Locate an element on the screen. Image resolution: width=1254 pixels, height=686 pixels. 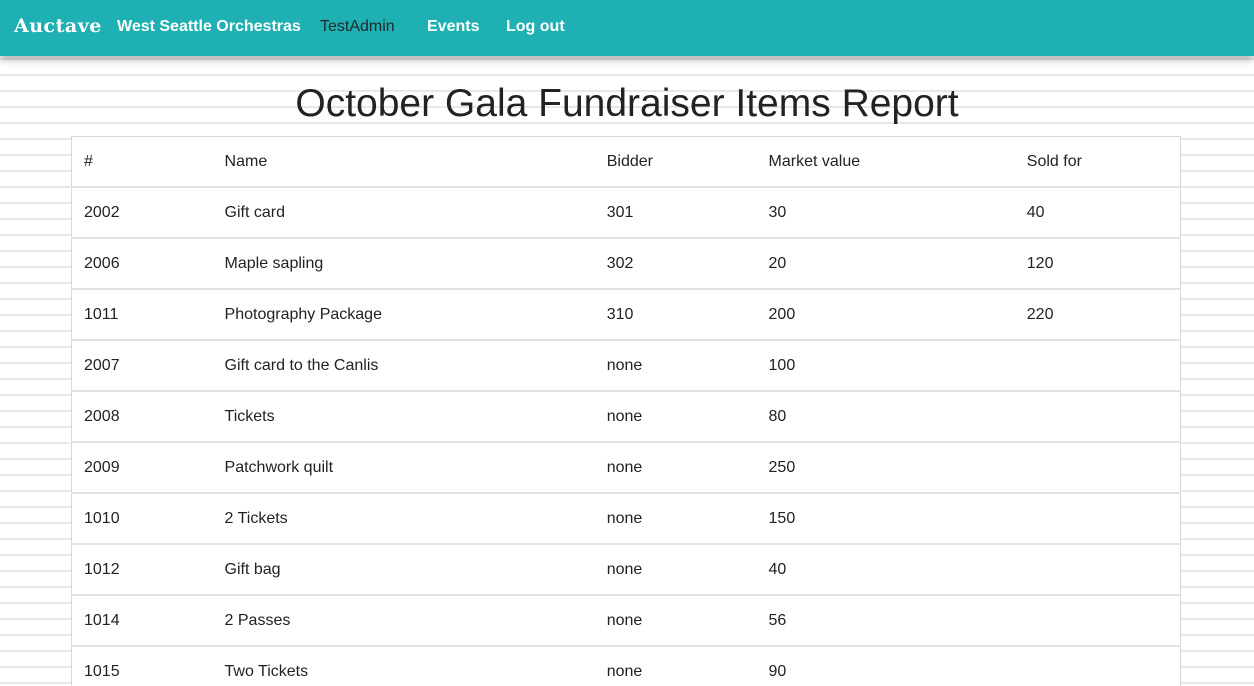
cell-name: Photography Package is located at coordinates (403, 315).